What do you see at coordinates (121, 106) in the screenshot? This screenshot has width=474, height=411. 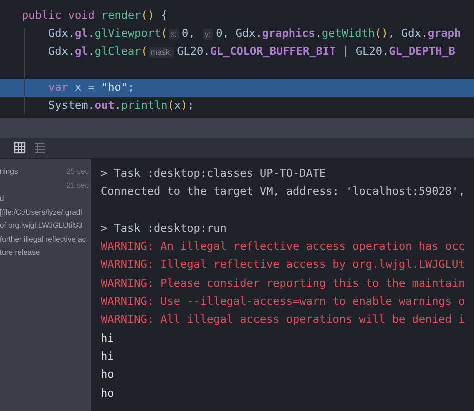 I see `code-line: System.out.println(x);` at bounding box center [121, 106].